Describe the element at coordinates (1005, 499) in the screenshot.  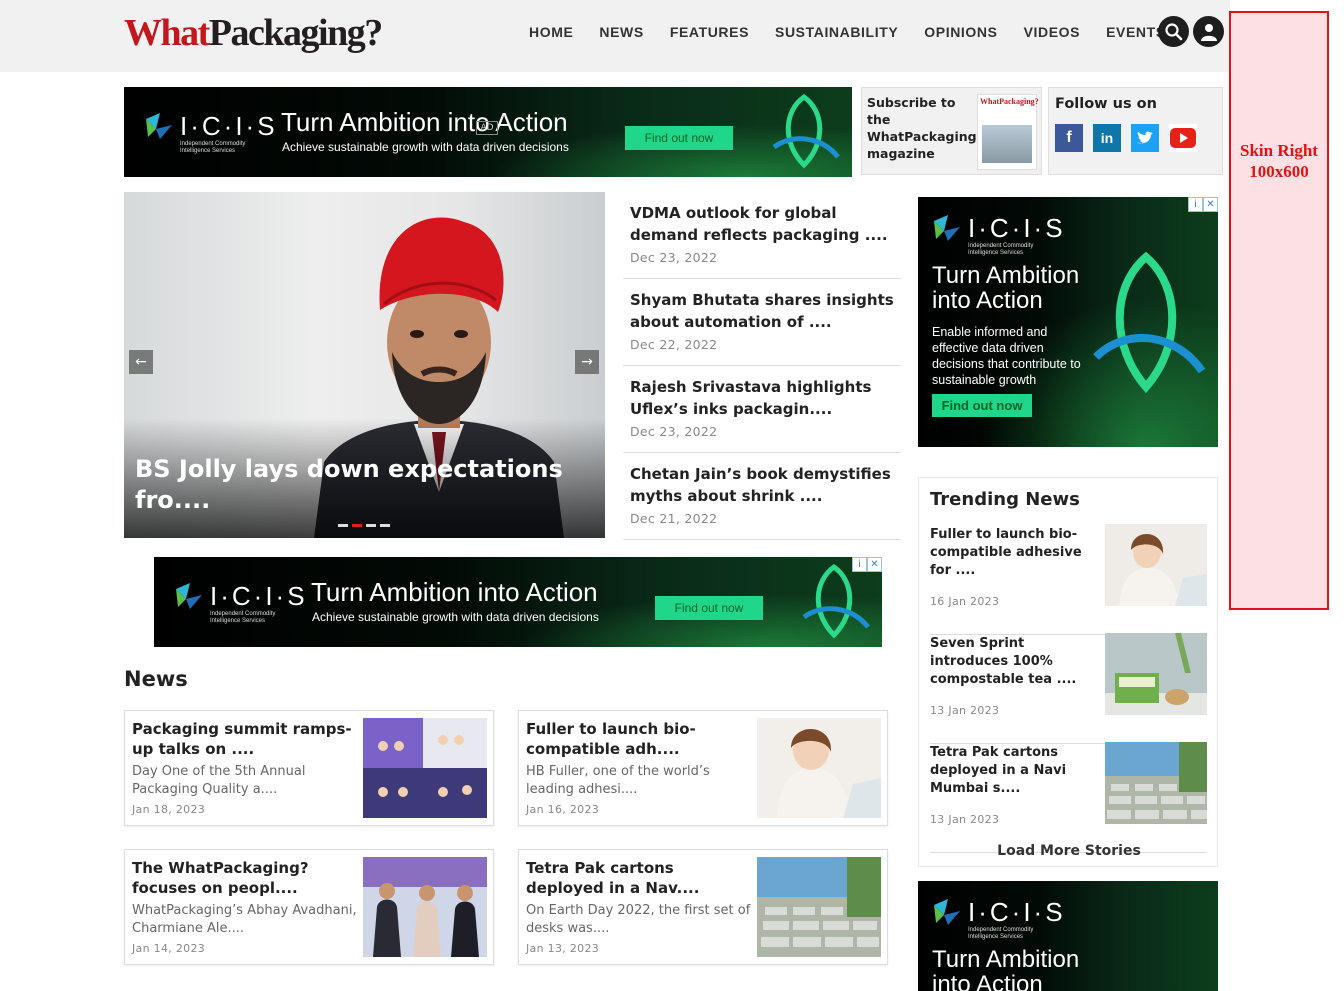
I see `trending-title: Trending News` at that location.